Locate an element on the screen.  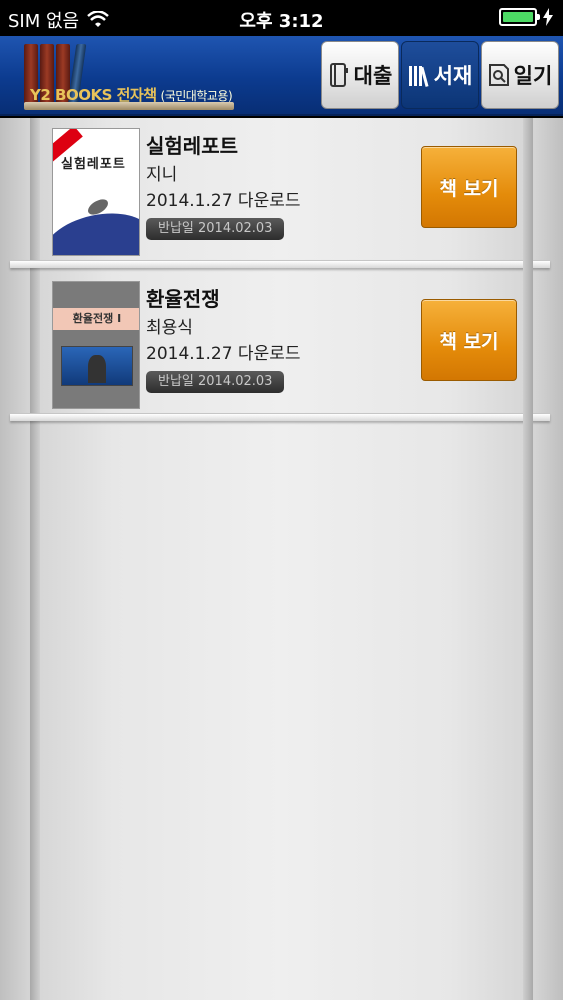
battery-icon is located at coordinates (519, 17).